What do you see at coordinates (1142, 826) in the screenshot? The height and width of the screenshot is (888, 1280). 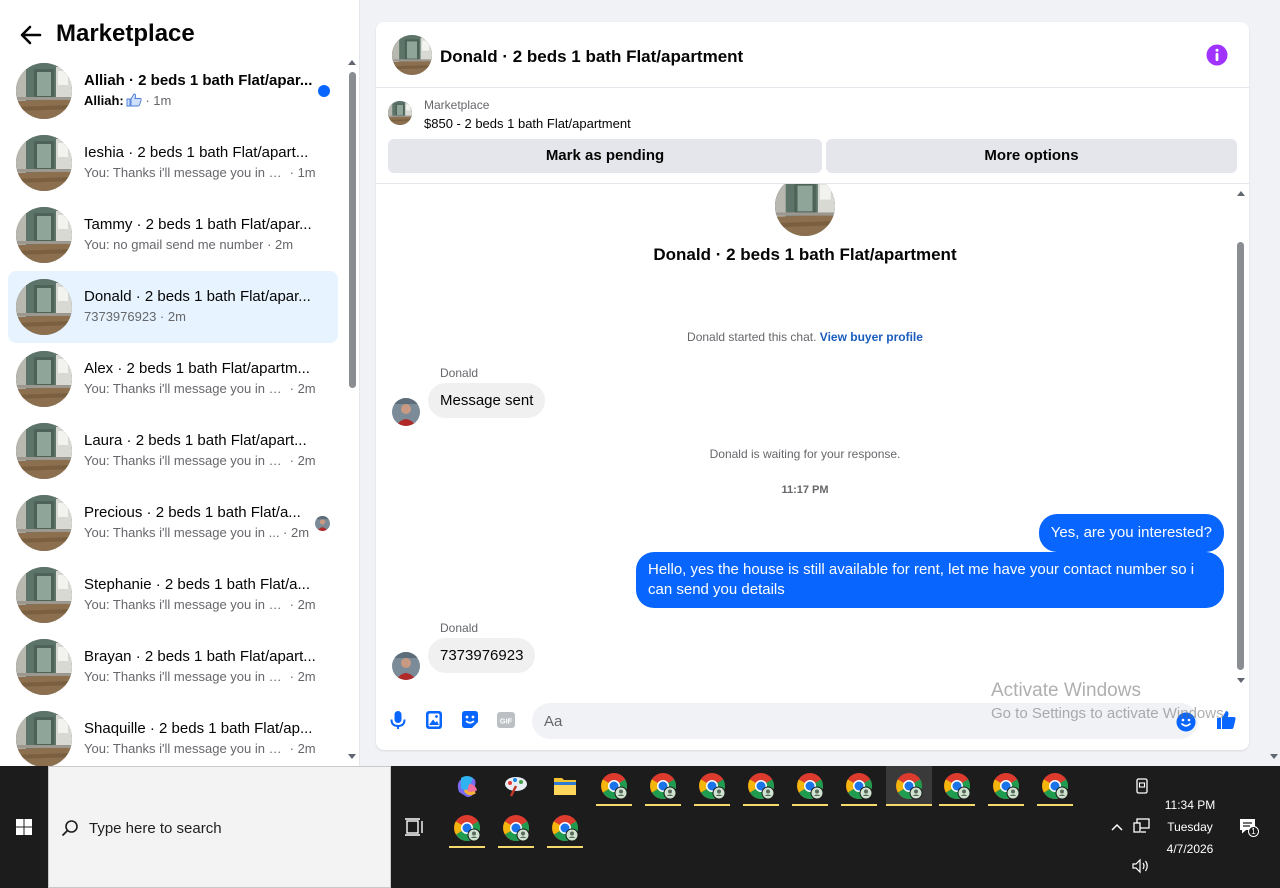 I see `network-icon` at bounding box center [1142, 826].